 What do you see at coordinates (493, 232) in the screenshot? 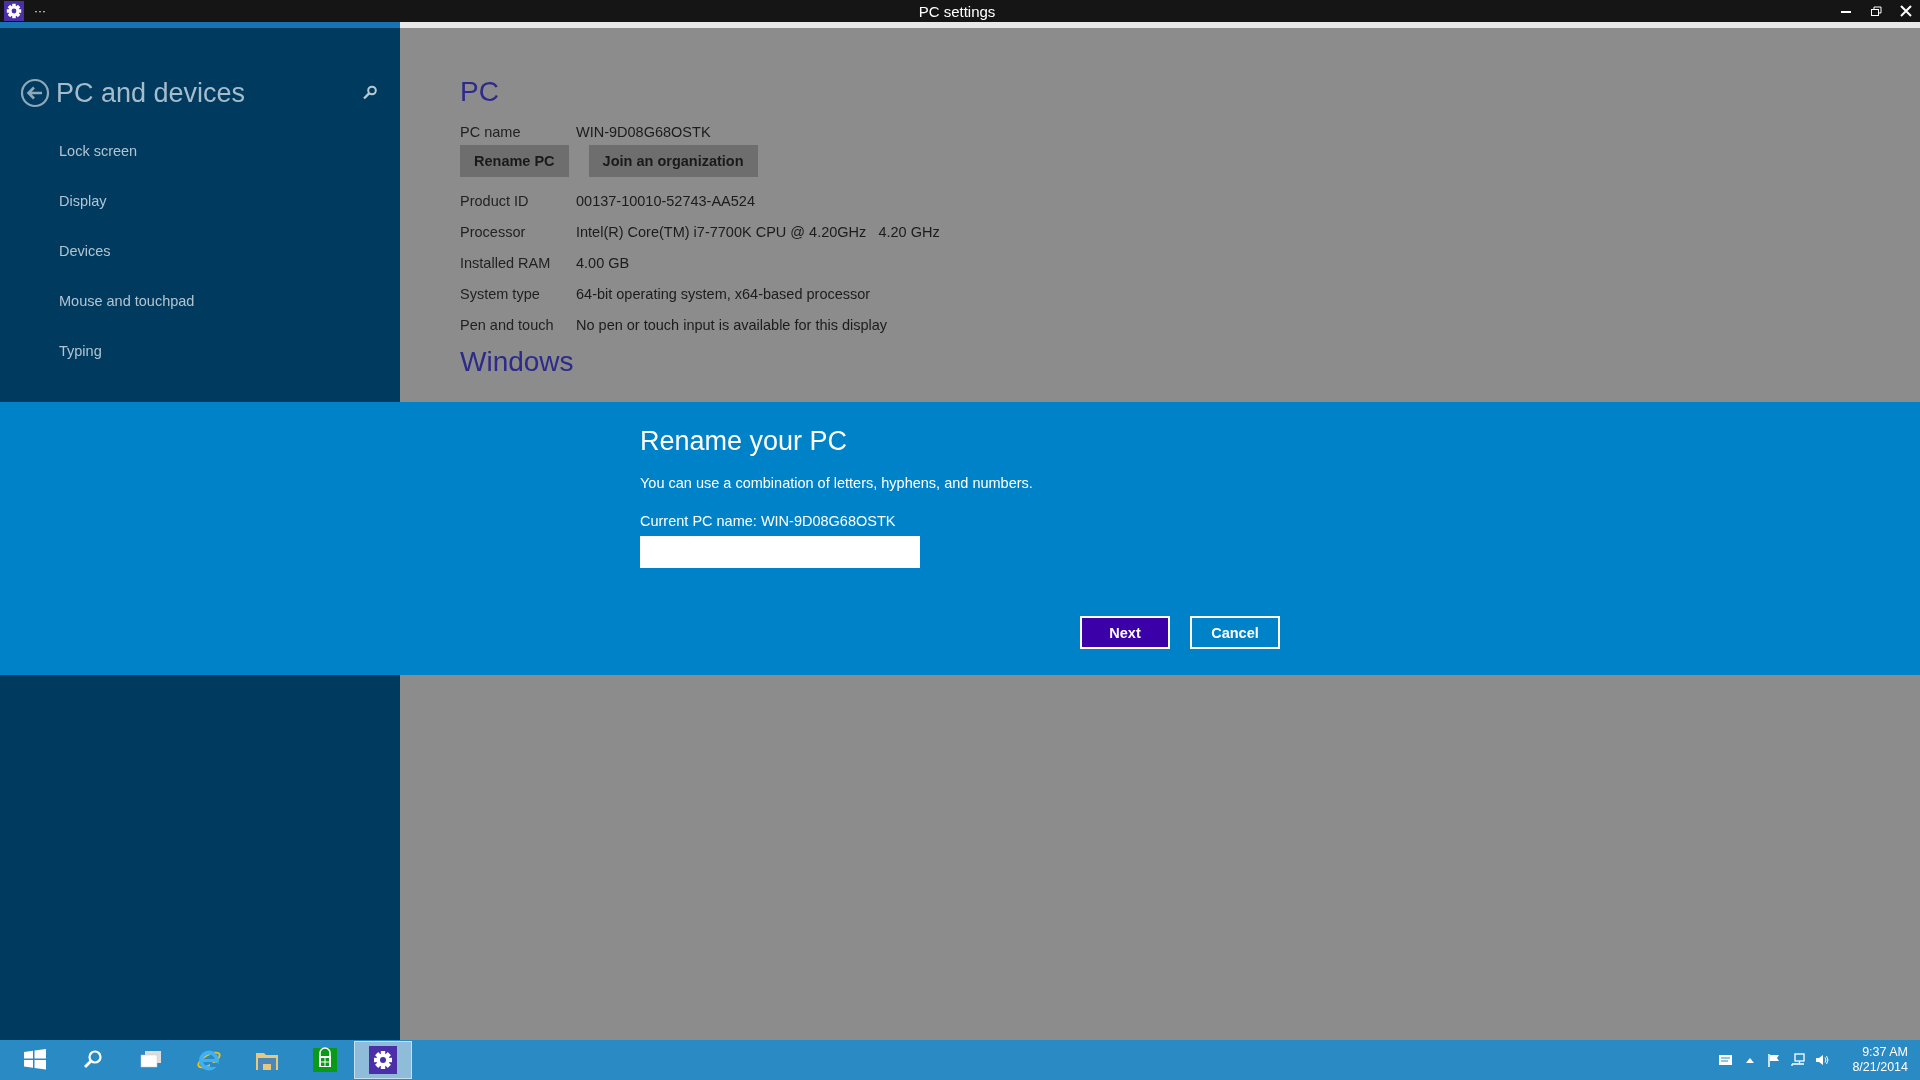
I see `property-label: Processor` at bounding box center [493, 232].